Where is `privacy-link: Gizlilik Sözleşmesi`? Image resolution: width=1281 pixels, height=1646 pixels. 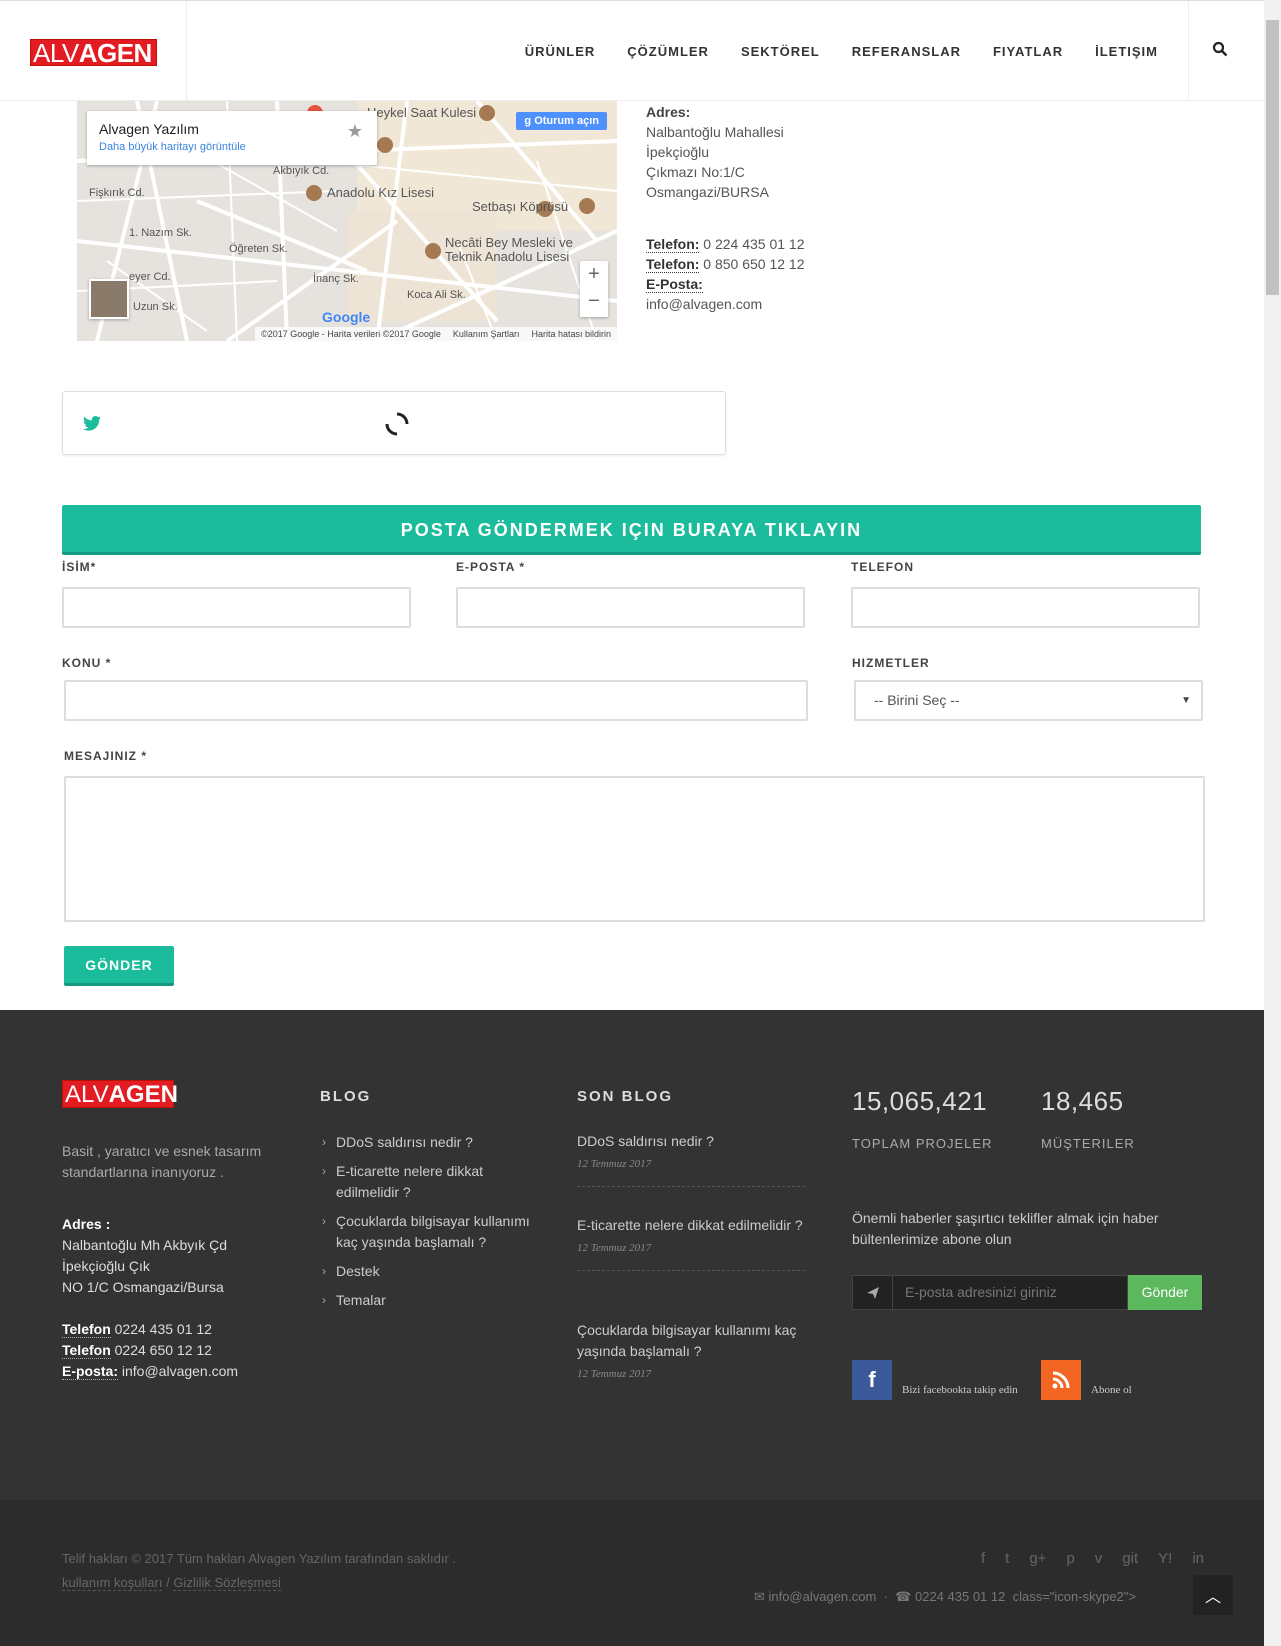 privacy-link: Gizlilik Sözleşmesi is located at coordinates (227, 1583).